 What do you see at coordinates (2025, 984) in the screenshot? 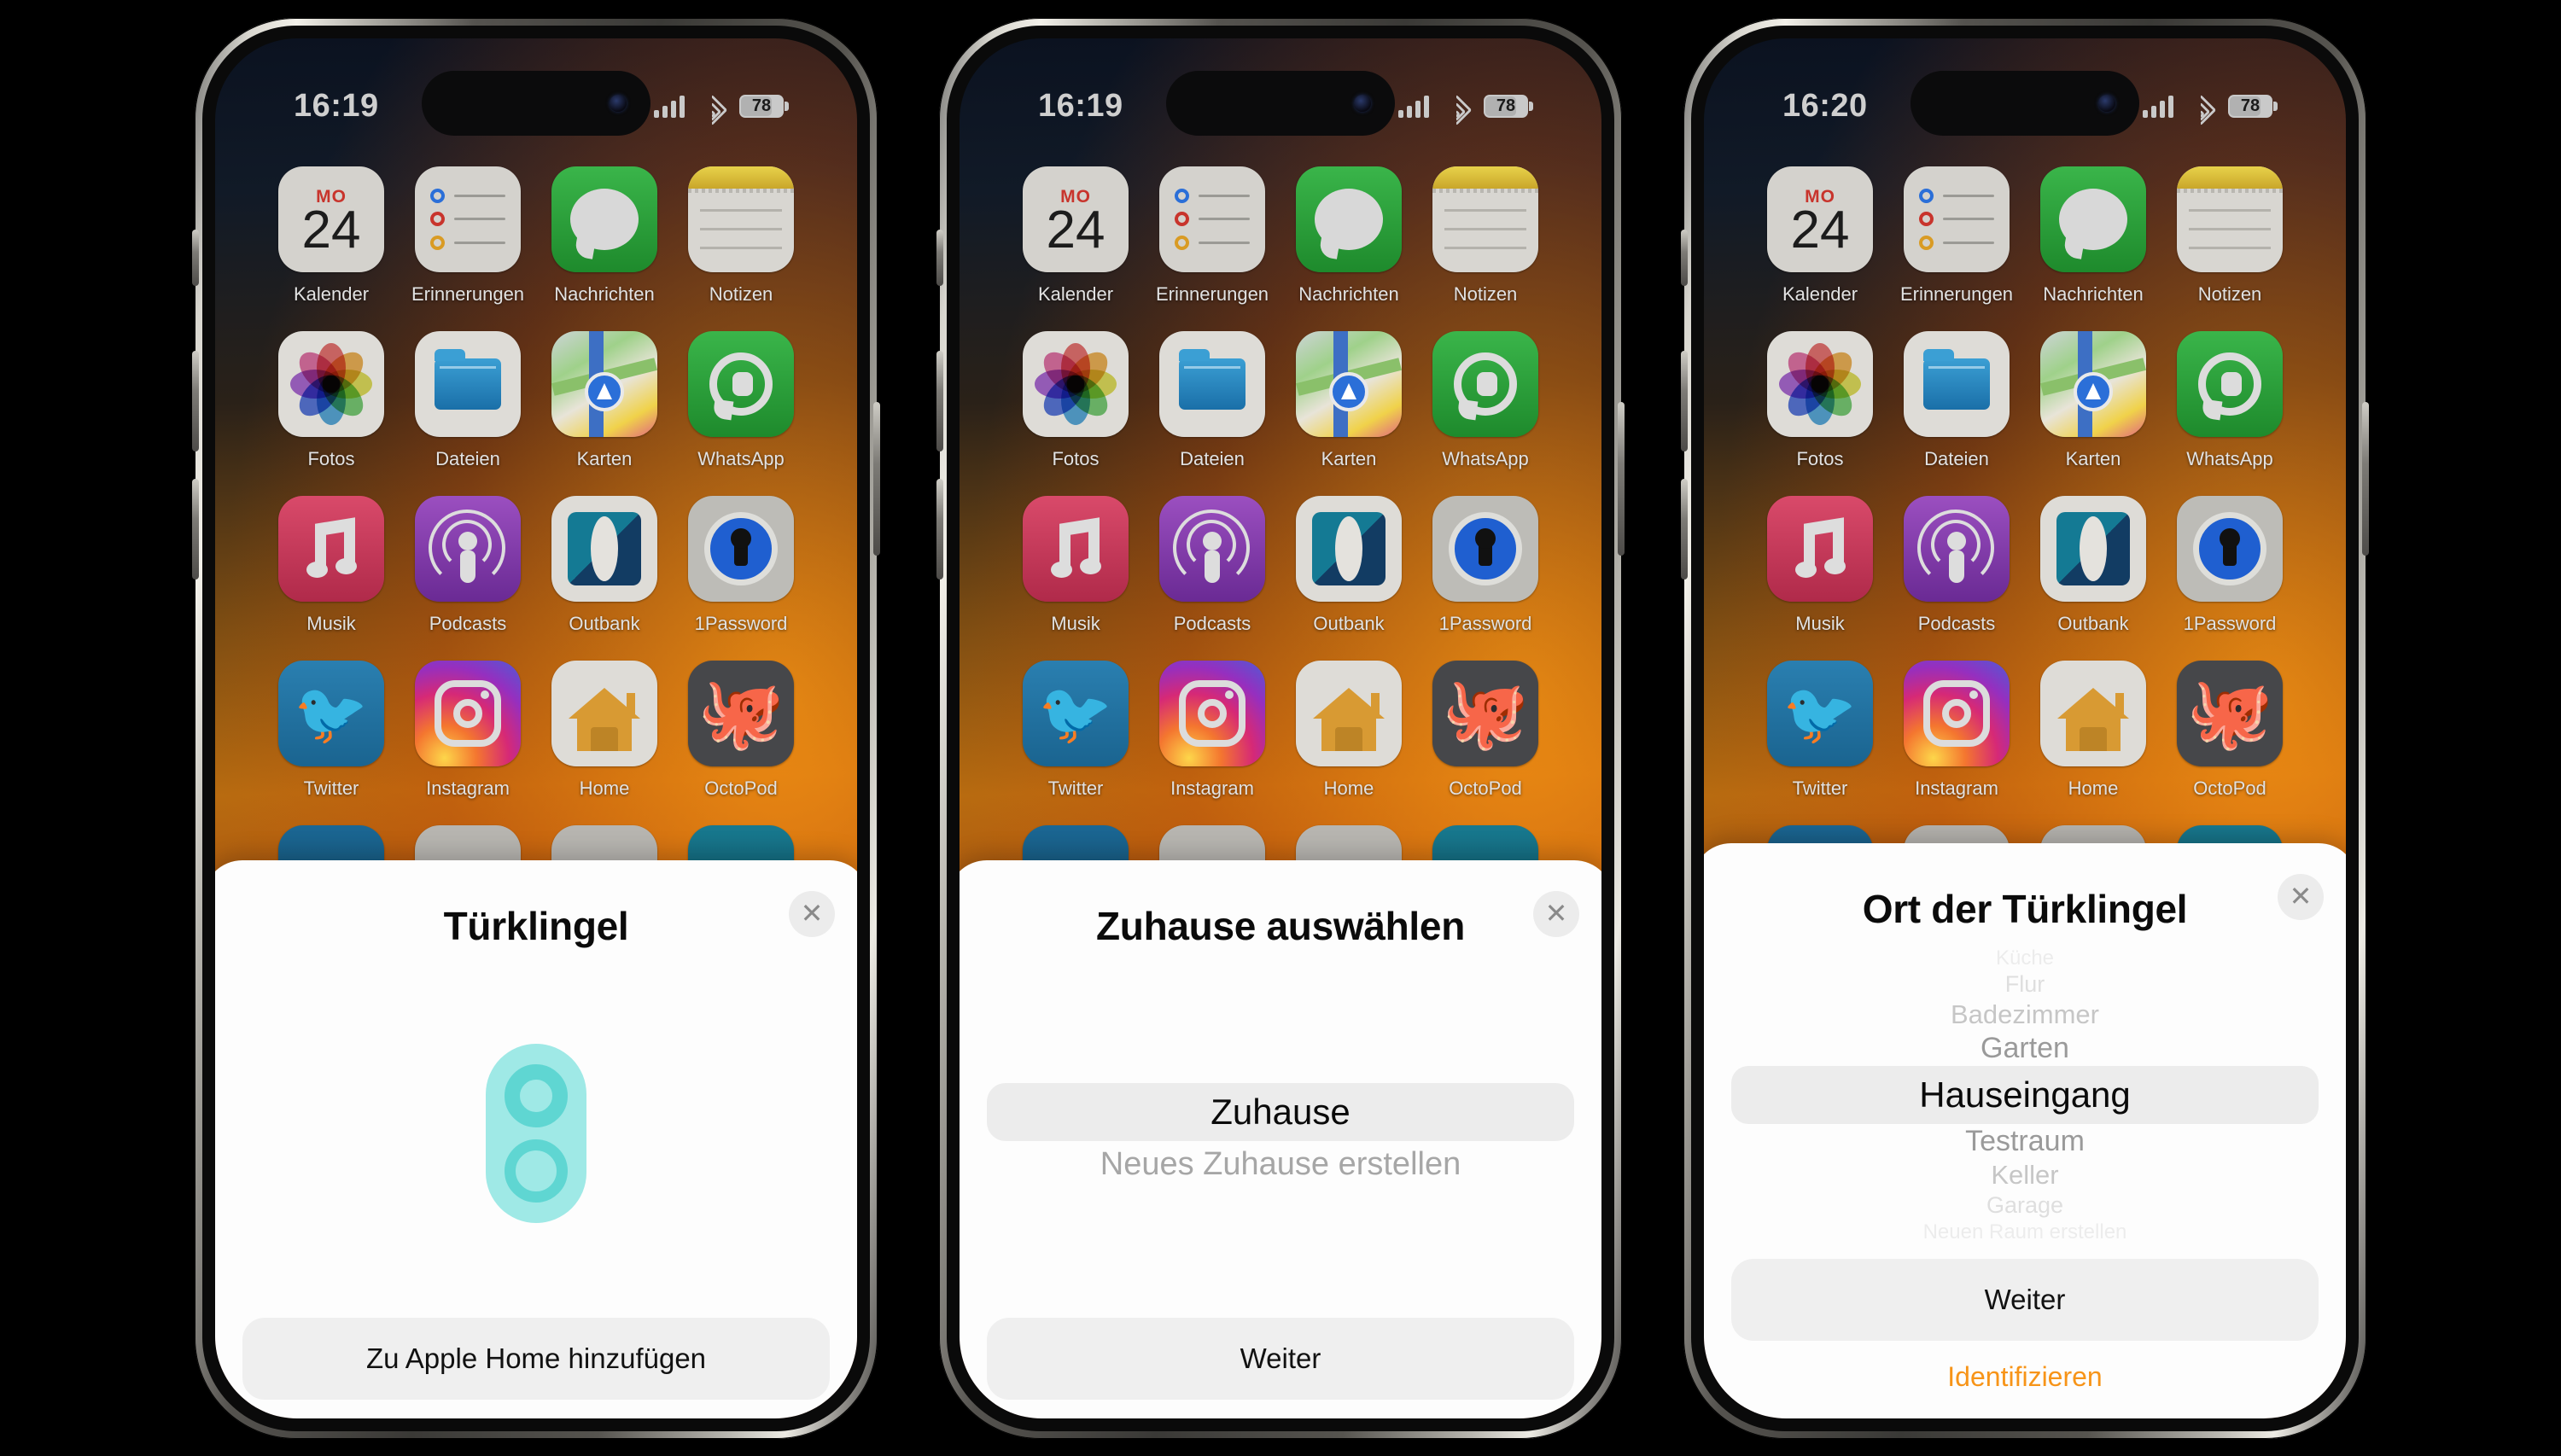
I see `room-option: Flur` at bounding box center [2025, 984].